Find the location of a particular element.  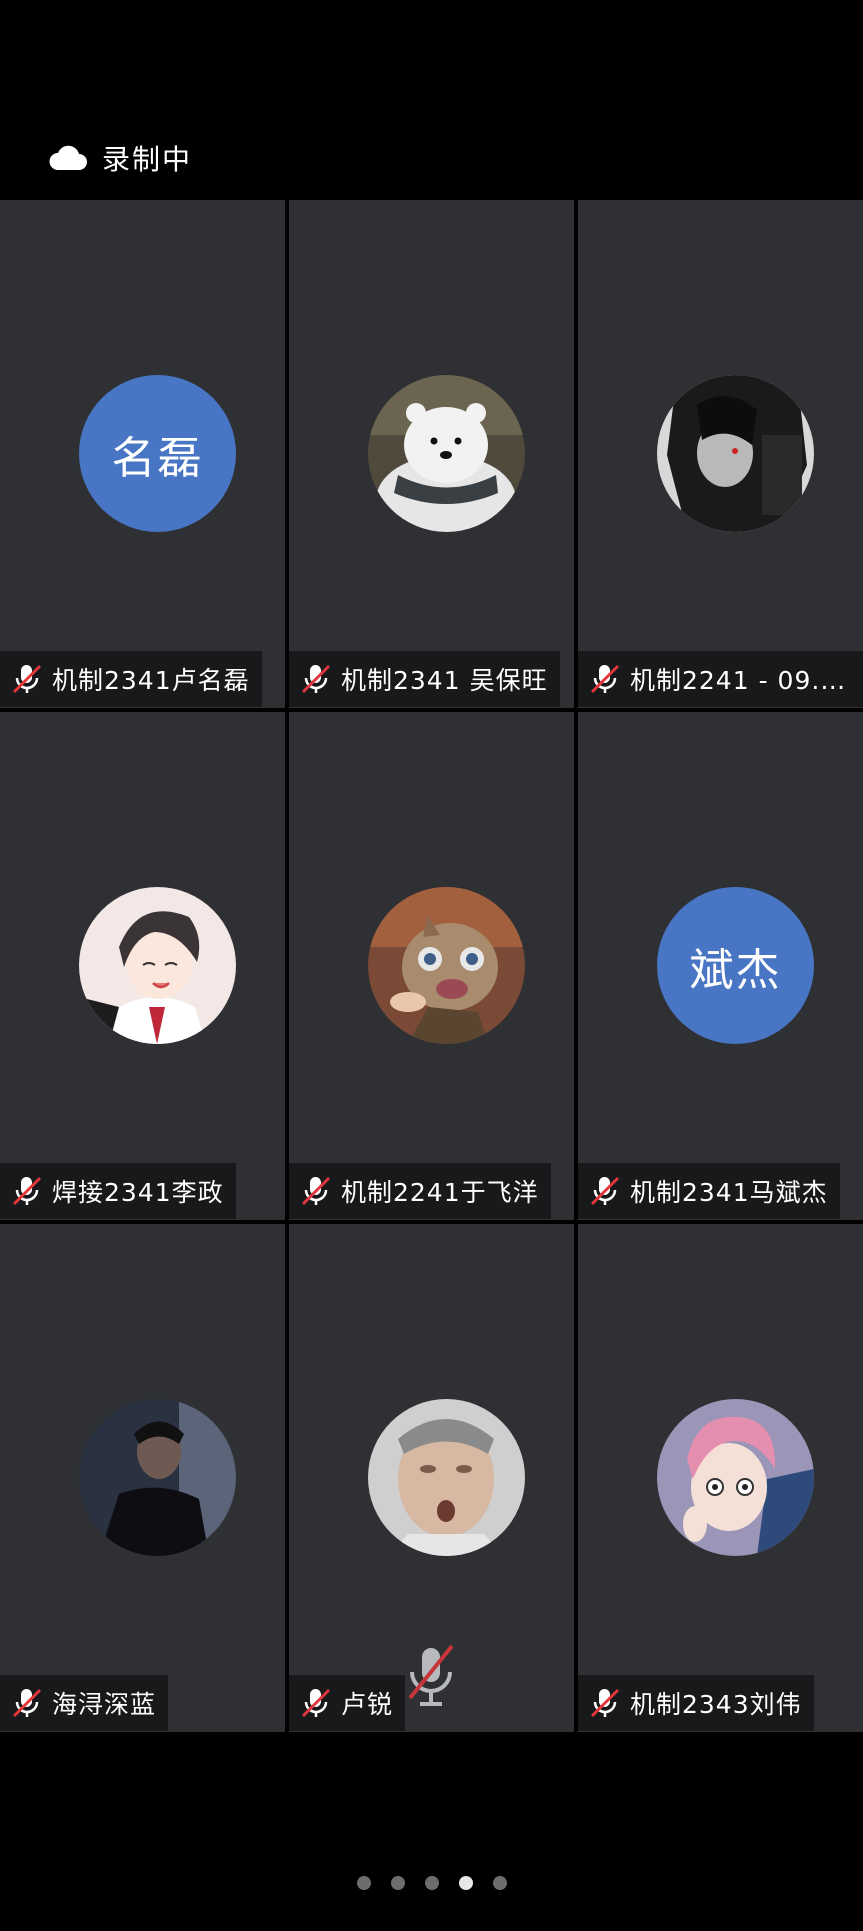

participant-tile: 机制2343刘伟 is located at coordinates (720, 1478).